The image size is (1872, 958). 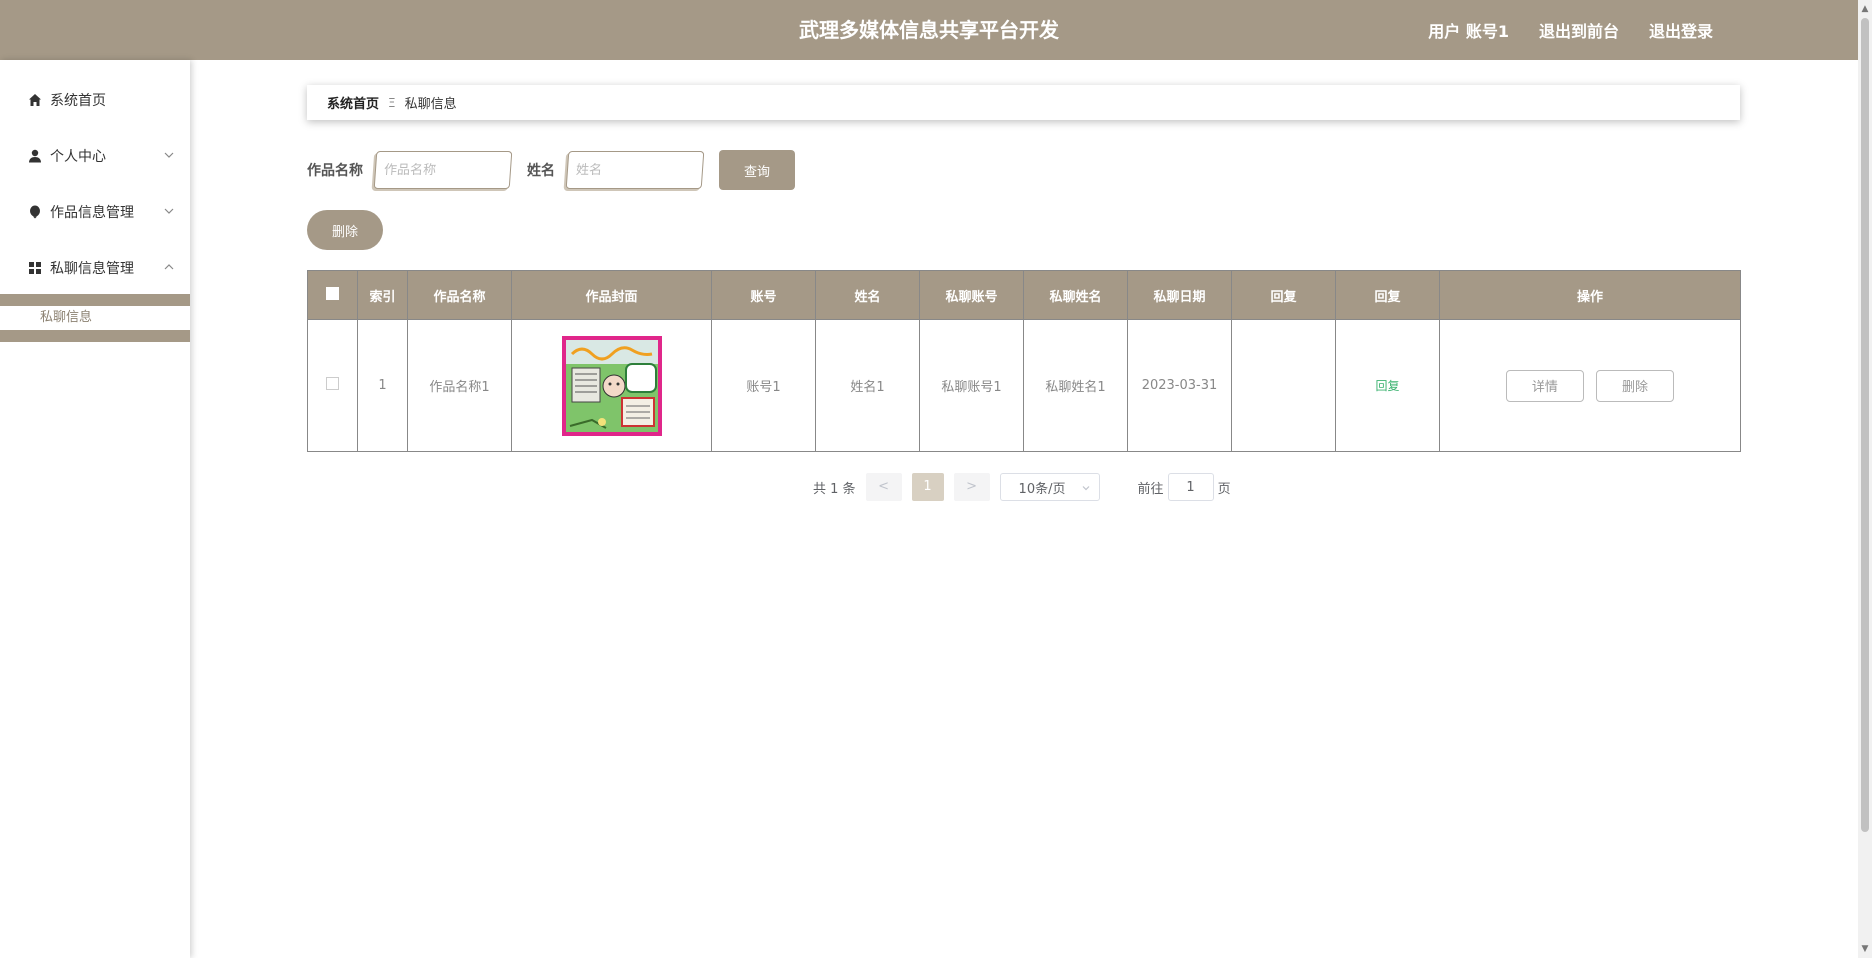 What do you see at coordinates (35, 100) in the screenshot?
I see `home-icon` at bounding box center [35, 100].